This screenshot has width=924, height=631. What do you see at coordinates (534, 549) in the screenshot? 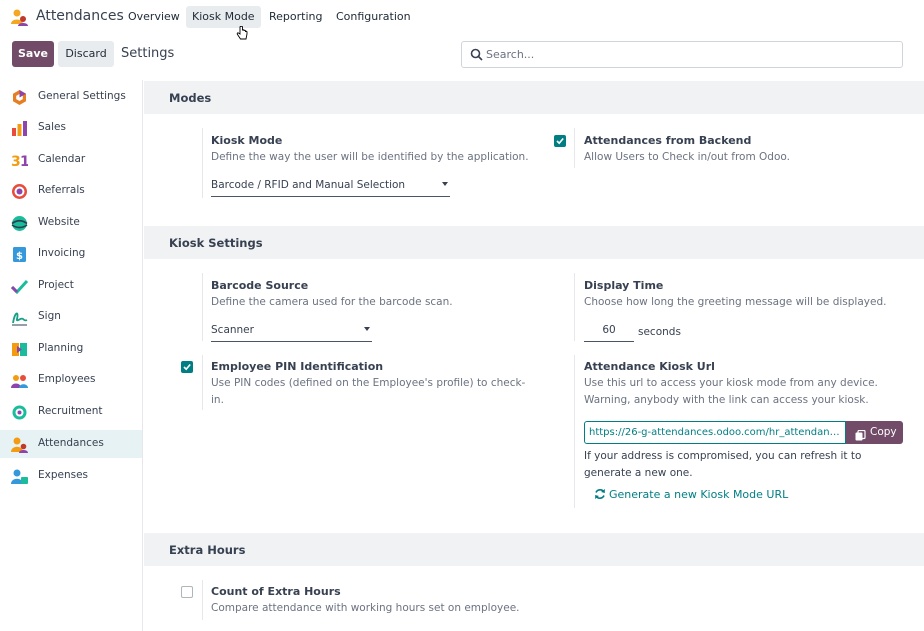
I see `section-header-extra-hours: Extra Hours` at bounding box center [534, 549].